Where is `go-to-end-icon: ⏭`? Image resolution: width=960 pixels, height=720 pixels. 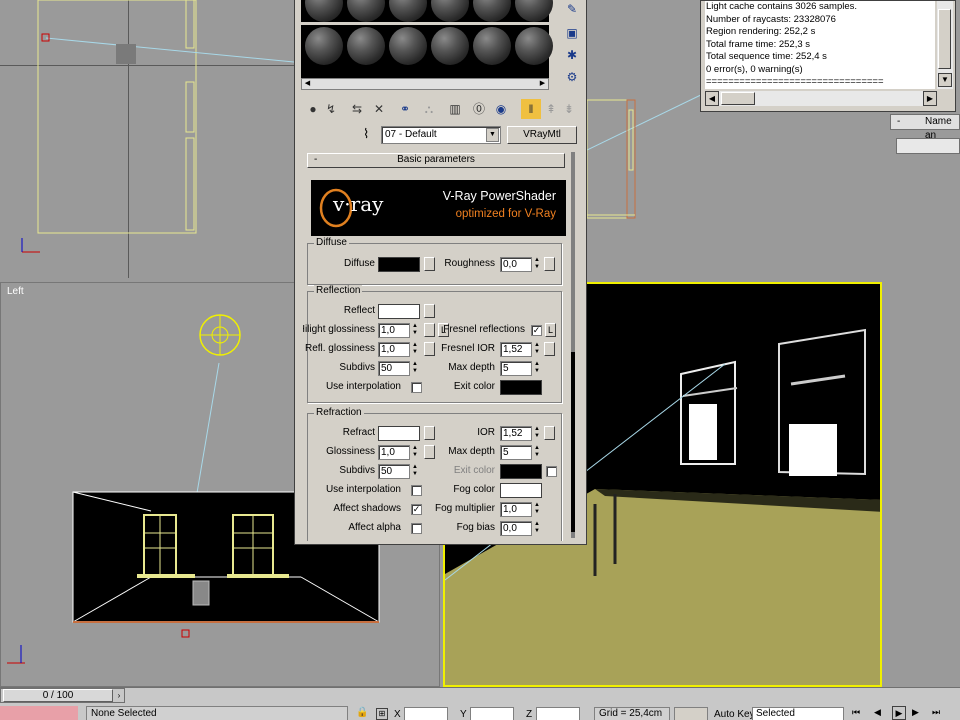
go-to-end-icon: ⏭ is located at coordinates (936, 712).